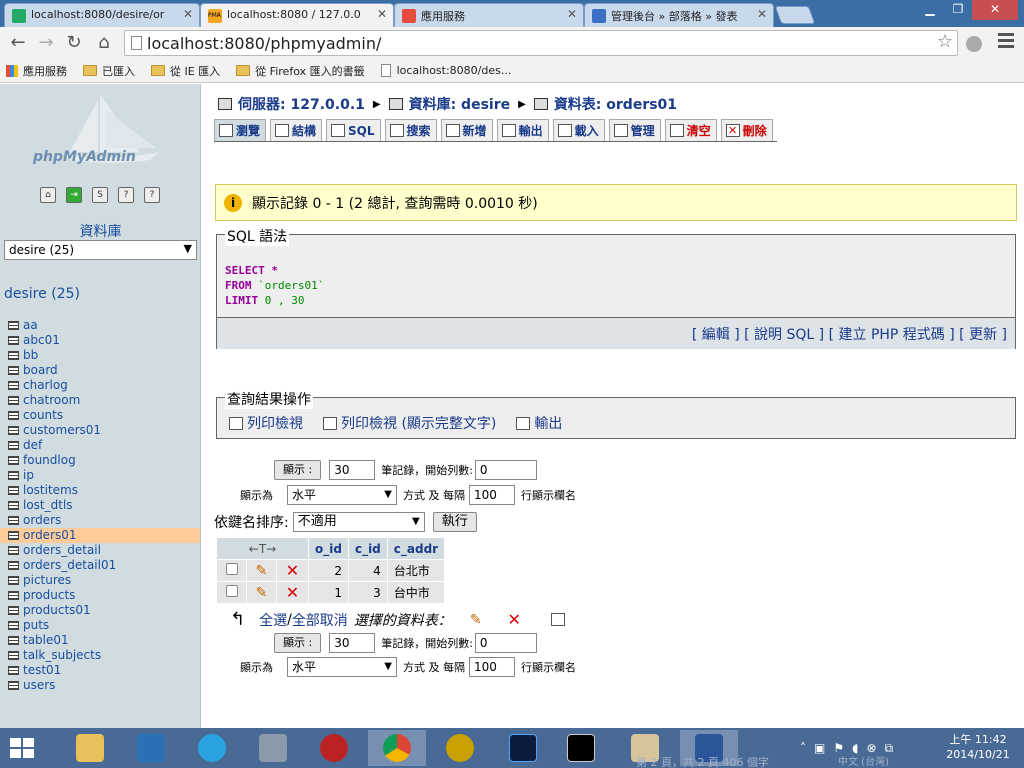  What do you see at coordinates (320, 620) in the screenshot?
I see `uncheck-all-link: 全部取消` at bounding box center [320, 620].